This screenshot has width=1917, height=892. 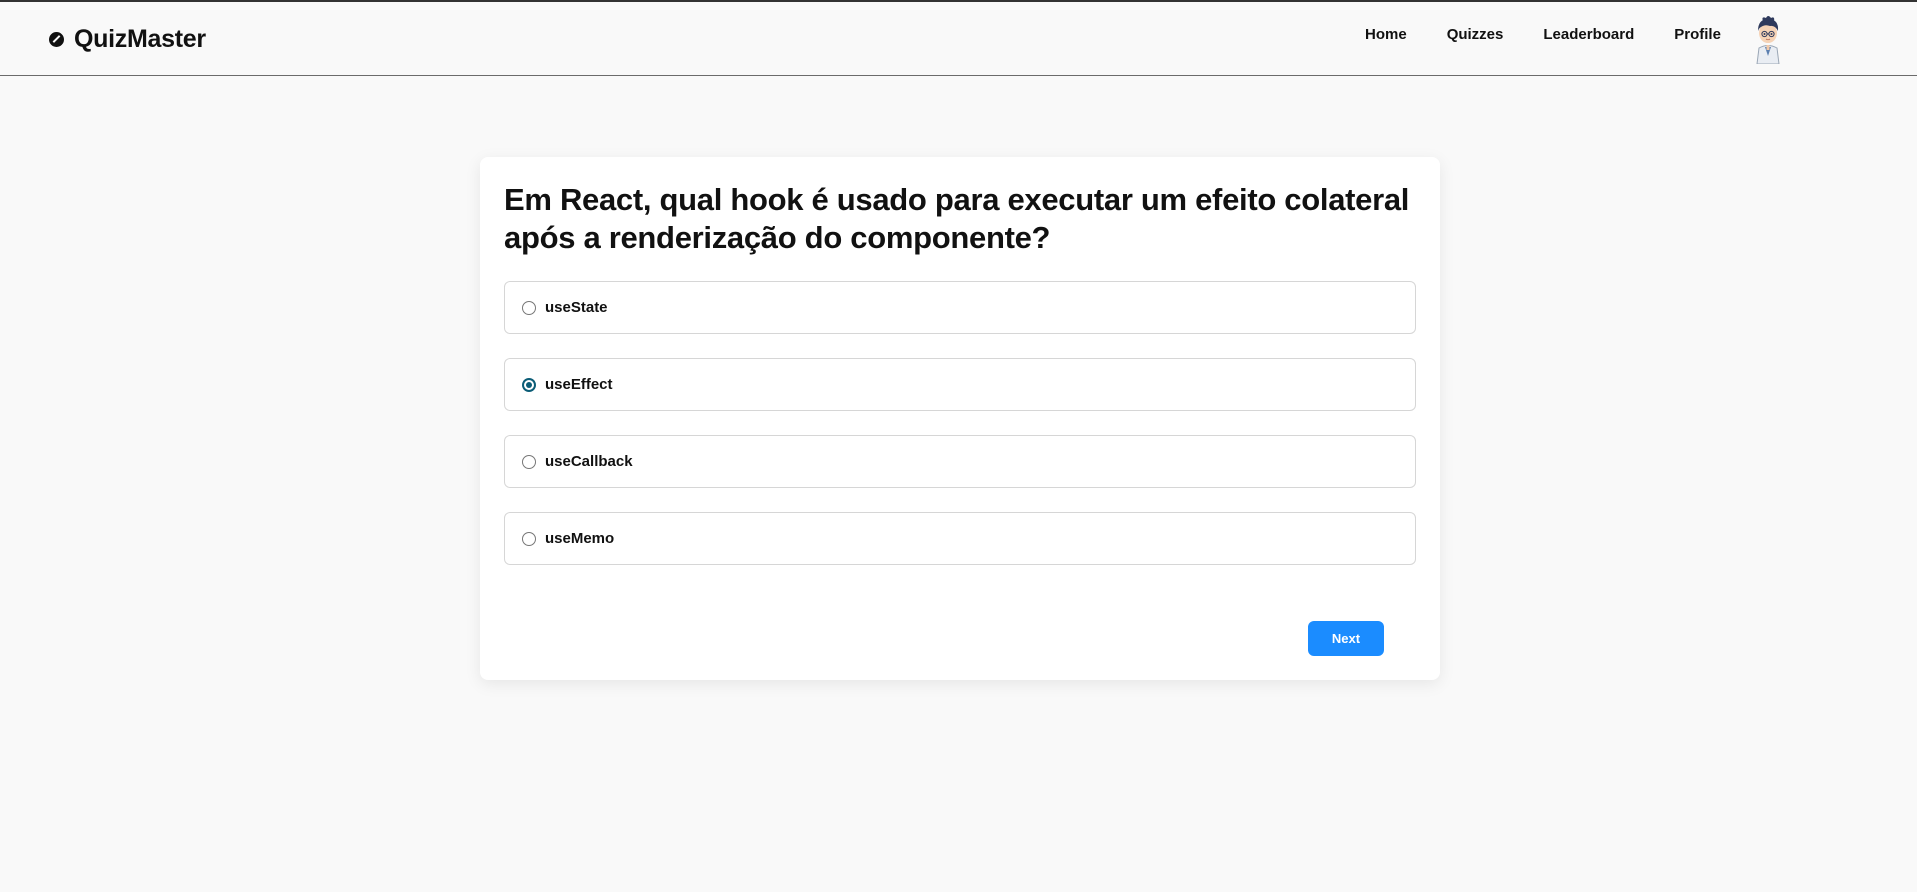 What do you see at coordinates (579, 384) in the screenshot?
I see `option-label: useEffect` at bounding box center [579, 384].